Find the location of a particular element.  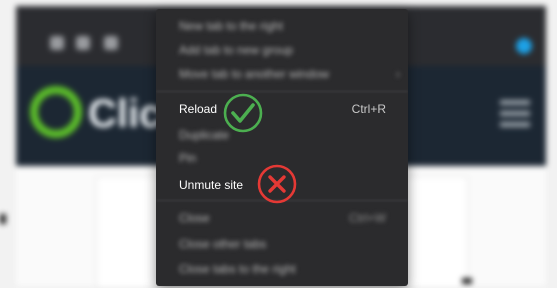

checkmark-circle-icon is located at coordinates (243, 113).